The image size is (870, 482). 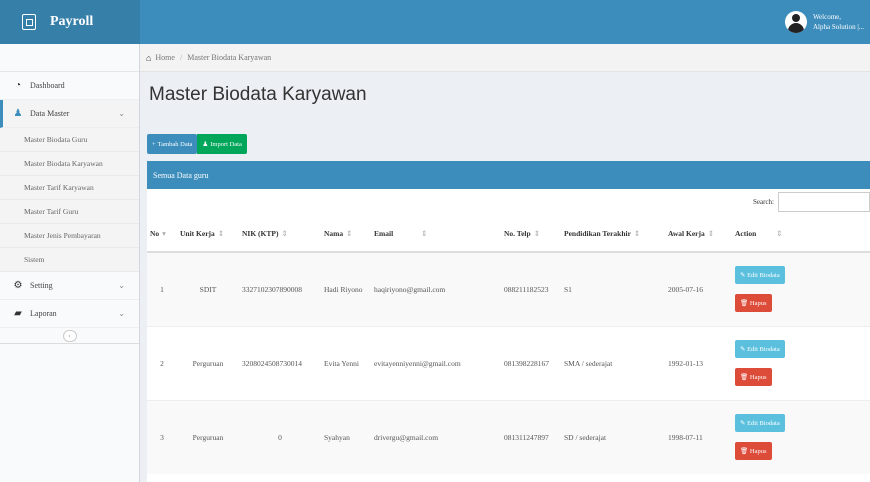 I want to click on col-header-telp: No. Telp ⇕, so click(x=531, y=234).